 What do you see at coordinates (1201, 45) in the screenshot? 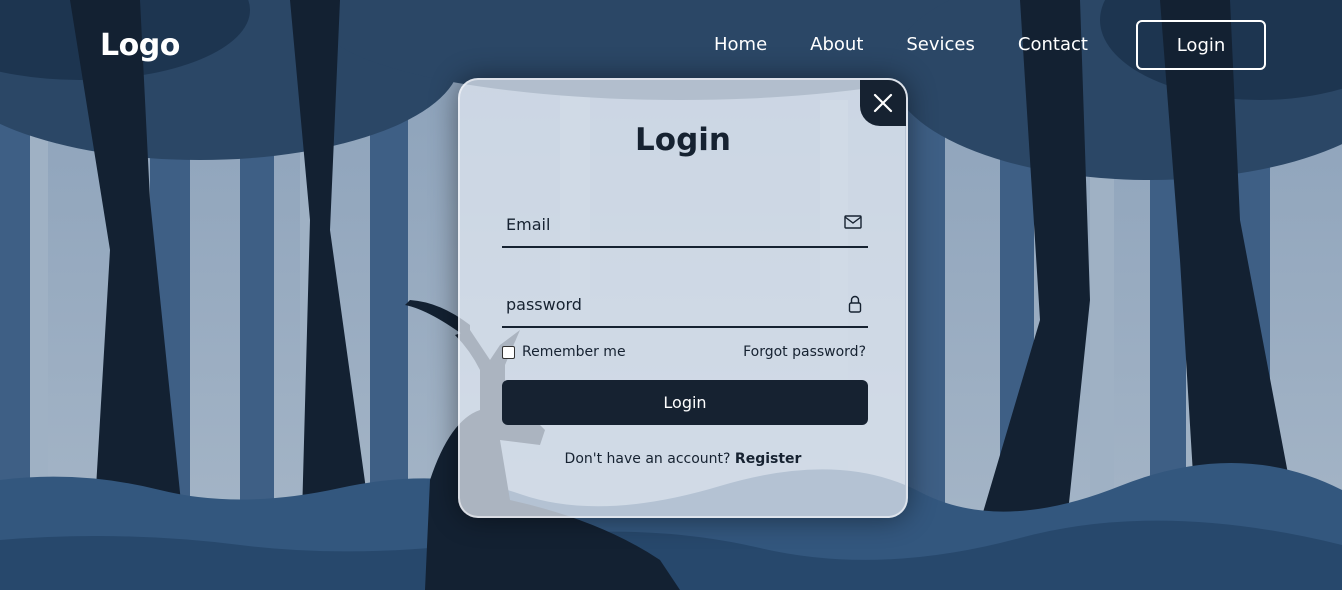
I see `header-login-button: Login` at bounding box center [1201, 45].